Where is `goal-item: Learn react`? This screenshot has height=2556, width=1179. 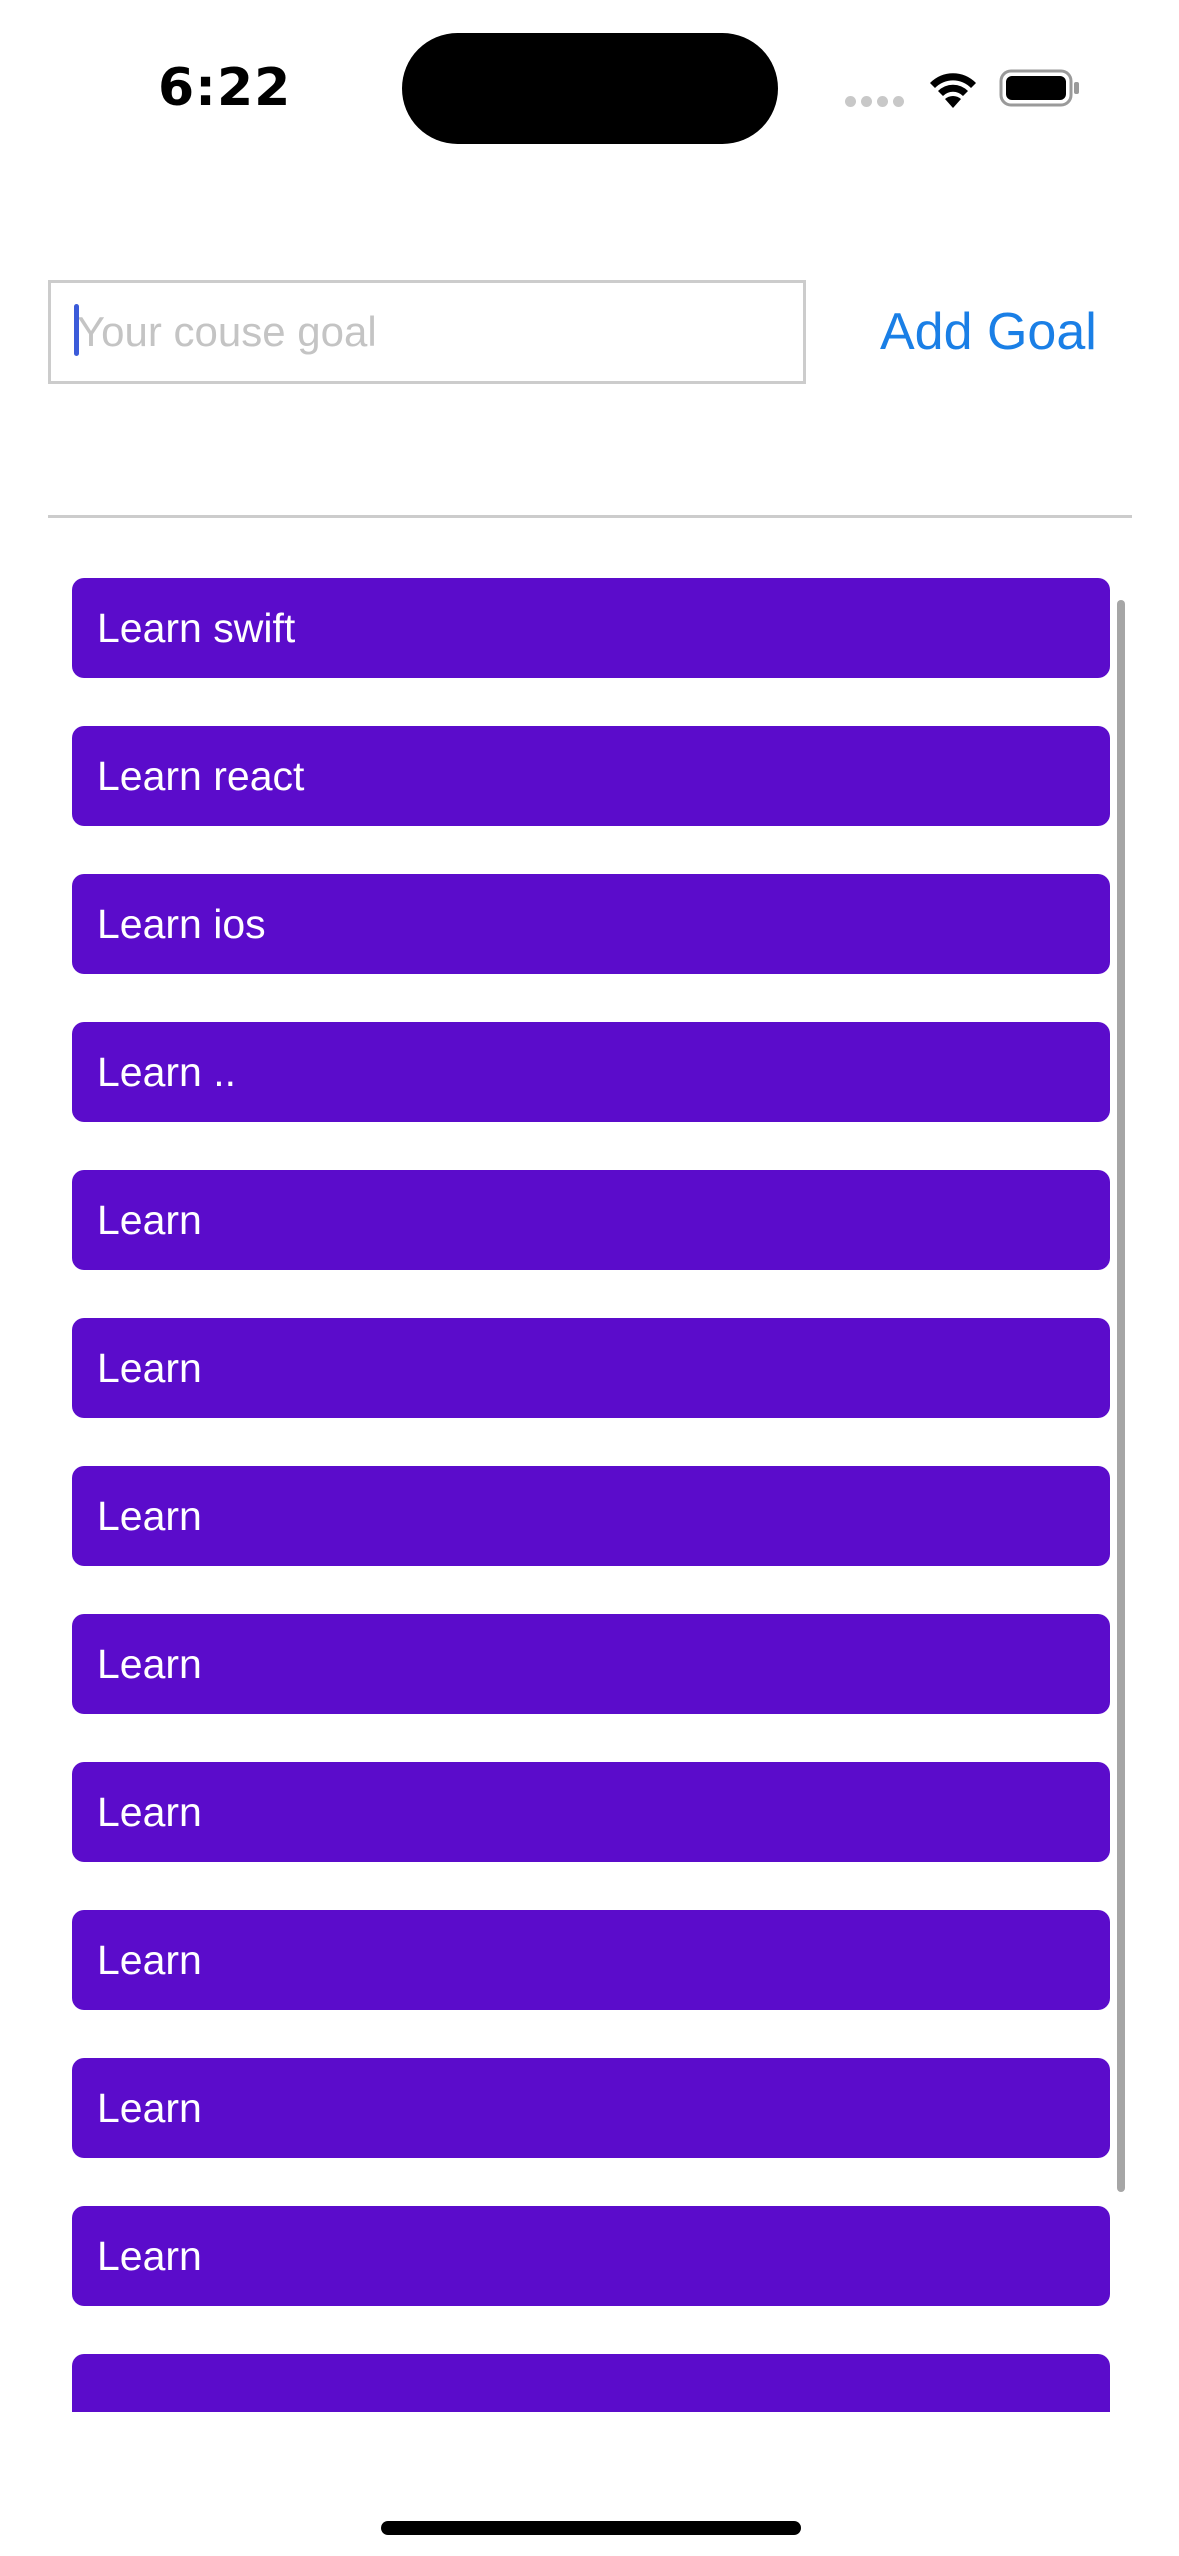 goal-item: Learn react is located at coordinates (591, 776).